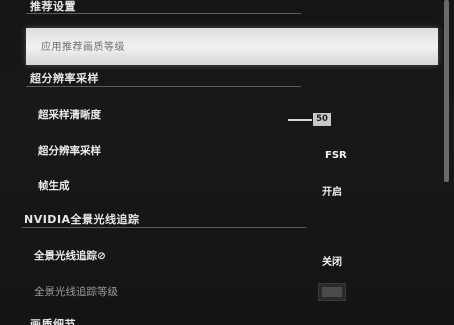 The height and width of the screenshot is (325, 454). Describe the element at coordinates (336, 155) in the screenshot. I see `supersampling-mode-value: FSR` at that location.